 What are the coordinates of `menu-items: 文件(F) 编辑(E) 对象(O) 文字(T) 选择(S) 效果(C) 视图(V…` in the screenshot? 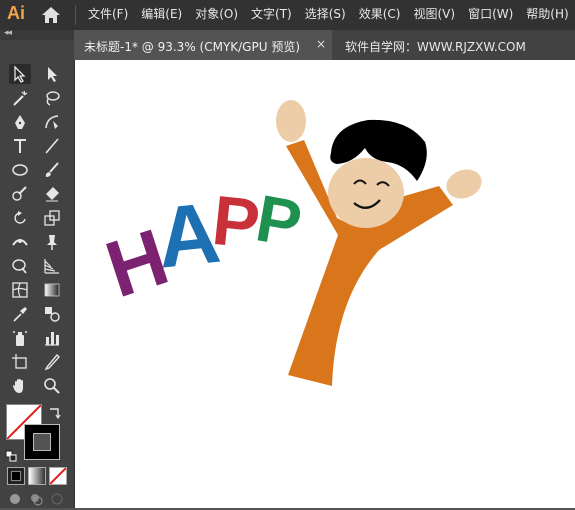 It's located at (331, 14).